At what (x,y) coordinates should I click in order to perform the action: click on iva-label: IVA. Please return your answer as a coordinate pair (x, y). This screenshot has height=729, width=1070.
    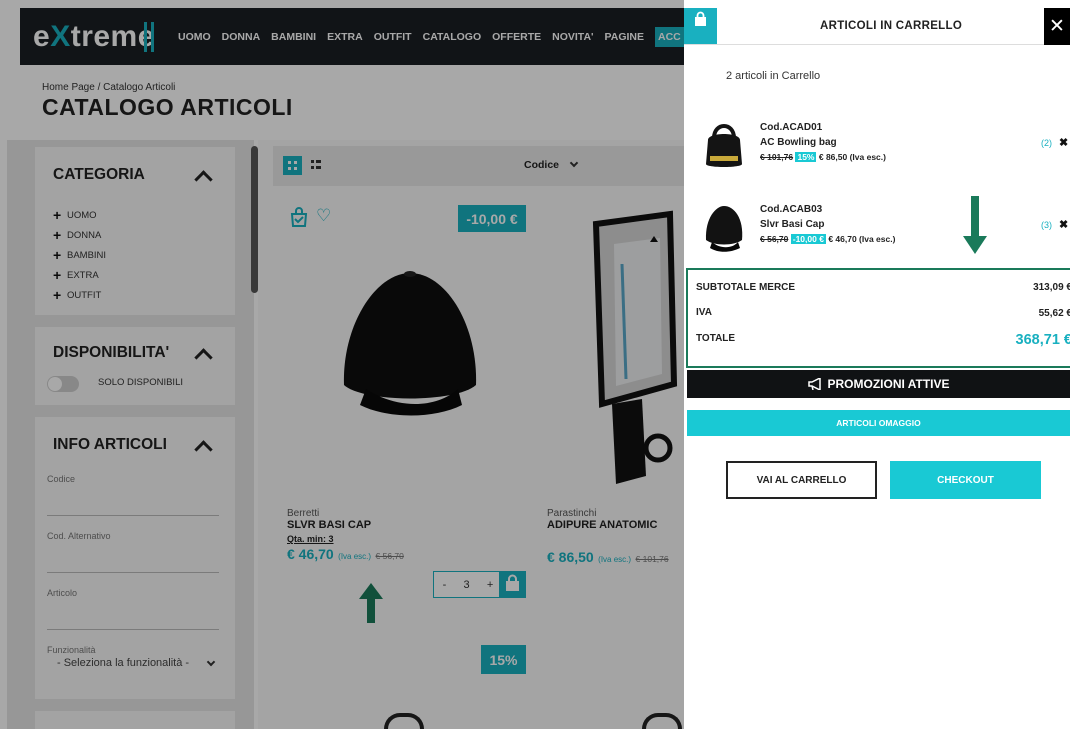
    Looking at the image, I should click on (704, 312).